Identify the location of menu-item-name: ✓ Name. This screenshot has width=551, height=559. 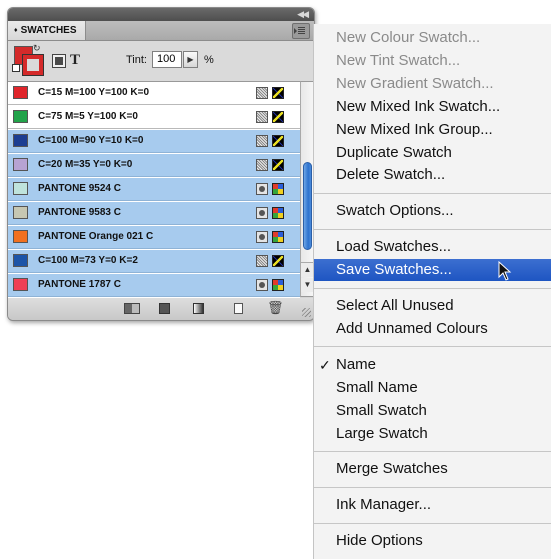
(432, 365).